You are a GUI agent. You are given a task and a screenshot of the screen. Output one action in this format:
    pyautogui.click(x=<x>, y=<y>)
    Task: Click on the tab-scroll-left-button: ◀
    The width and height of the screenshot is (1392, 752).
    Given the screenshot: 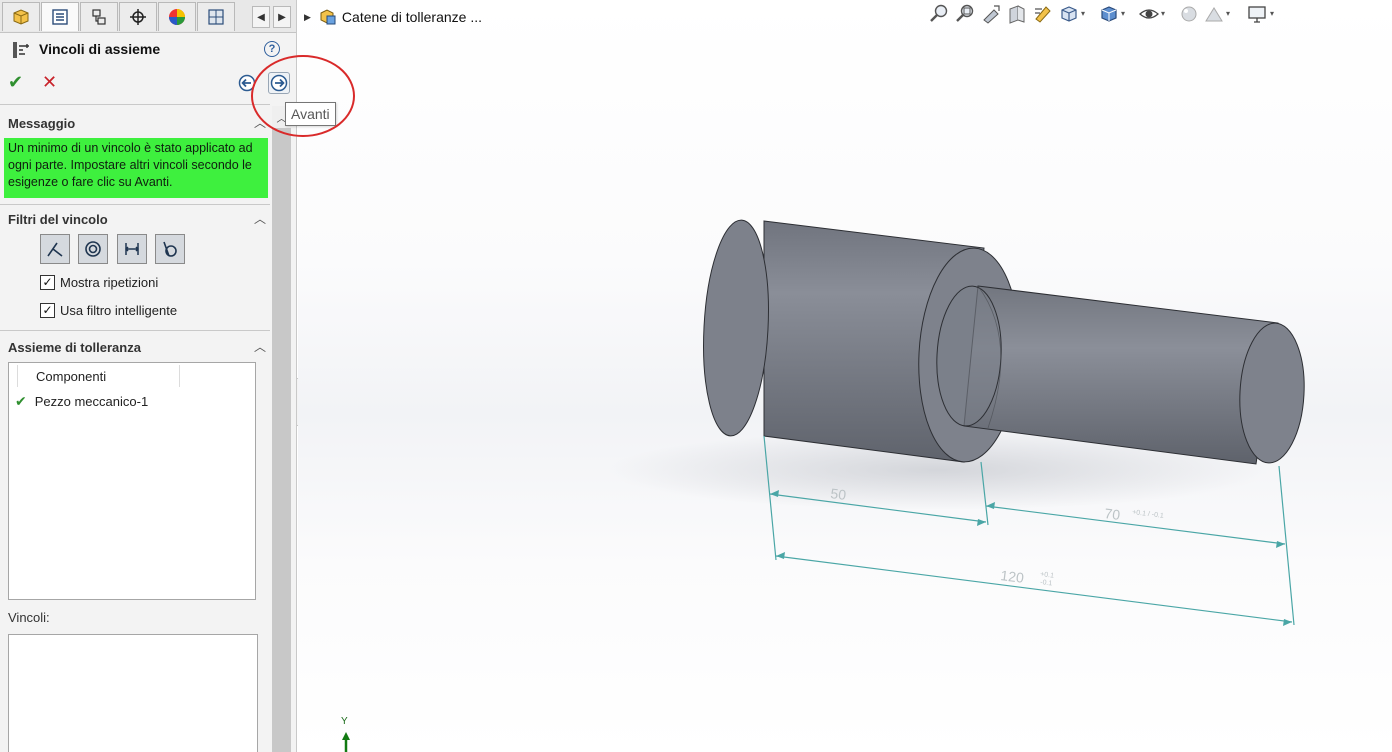 What is the action you would take?
    pyautogui.click(x=261, y=17)
    